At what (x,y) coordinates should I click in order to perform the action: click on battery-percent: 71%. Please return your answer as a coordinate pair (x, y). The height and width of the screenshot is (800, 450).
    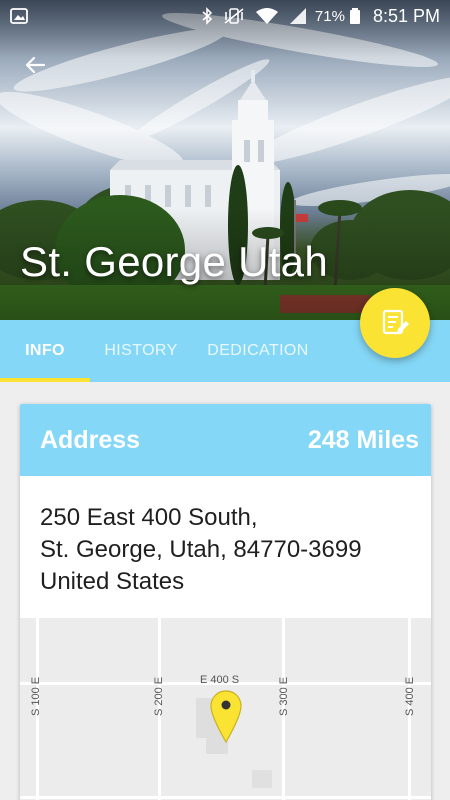
    Looking at the image, I should click on (329, 16).